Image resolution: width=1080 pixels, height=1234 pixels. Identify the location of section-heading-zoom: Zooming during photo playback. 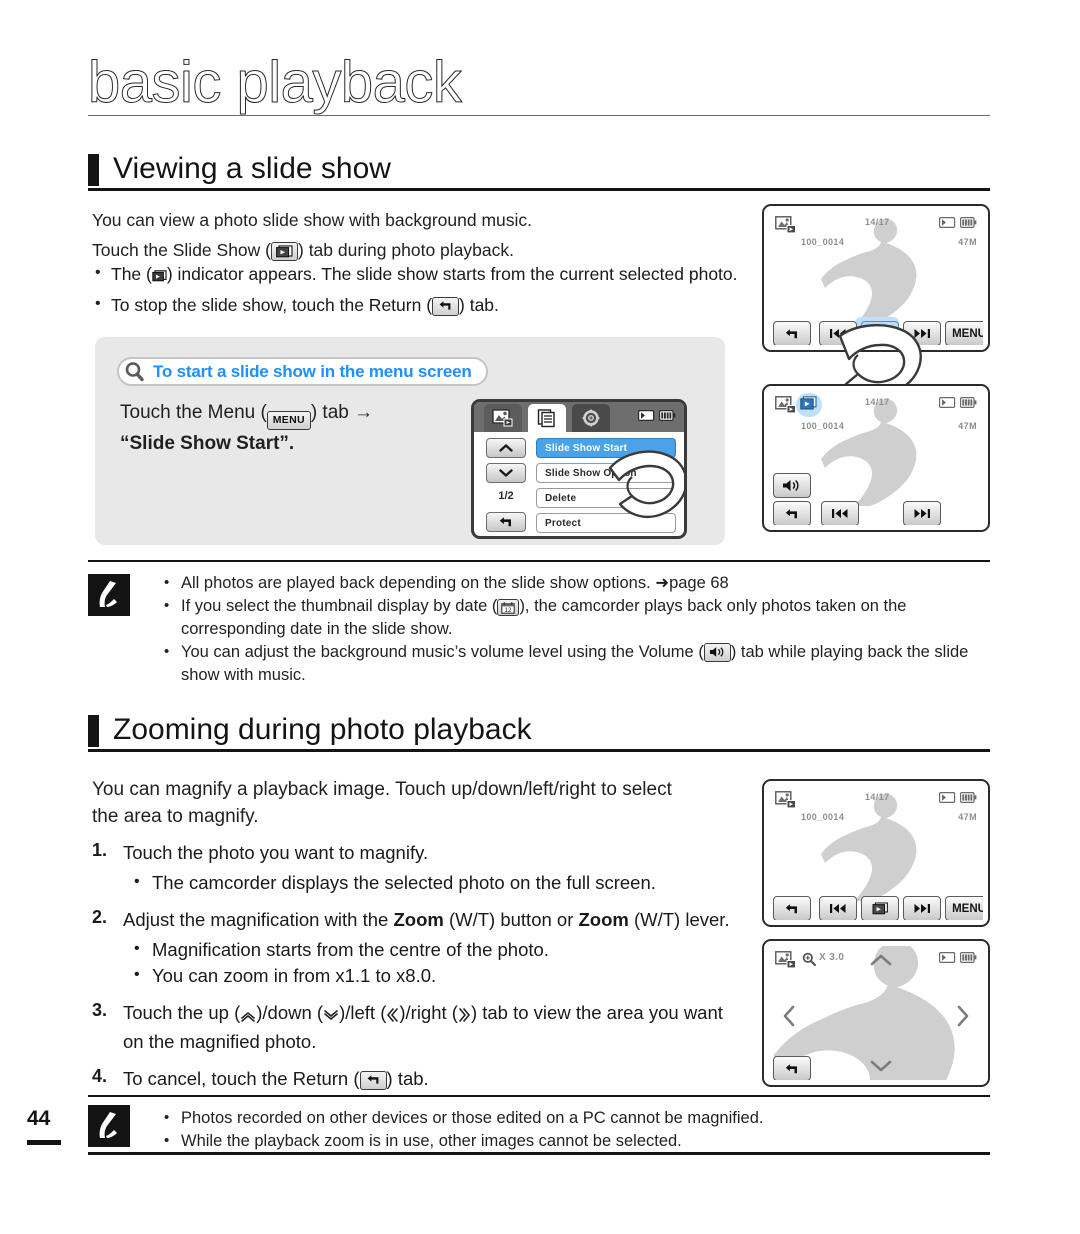
(539, 732).